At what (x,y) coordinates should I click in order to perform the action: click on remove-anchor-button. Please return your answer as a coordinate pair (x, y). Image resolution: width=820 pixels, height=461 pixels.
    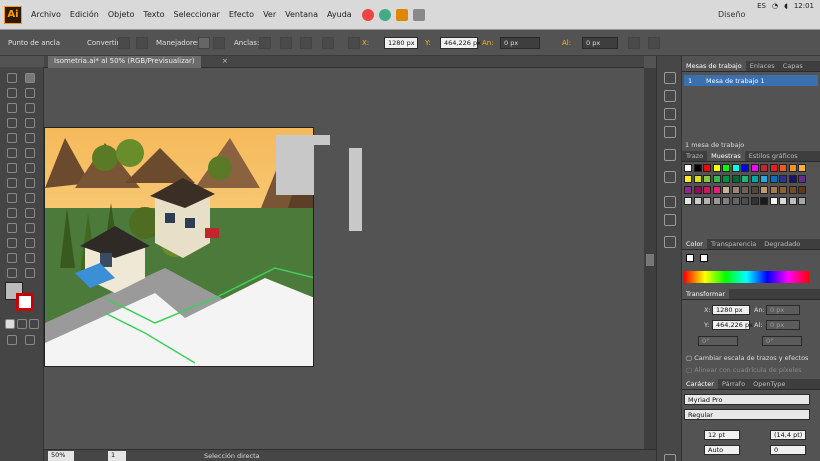
    Looking at the image, I should click on (265, 43).